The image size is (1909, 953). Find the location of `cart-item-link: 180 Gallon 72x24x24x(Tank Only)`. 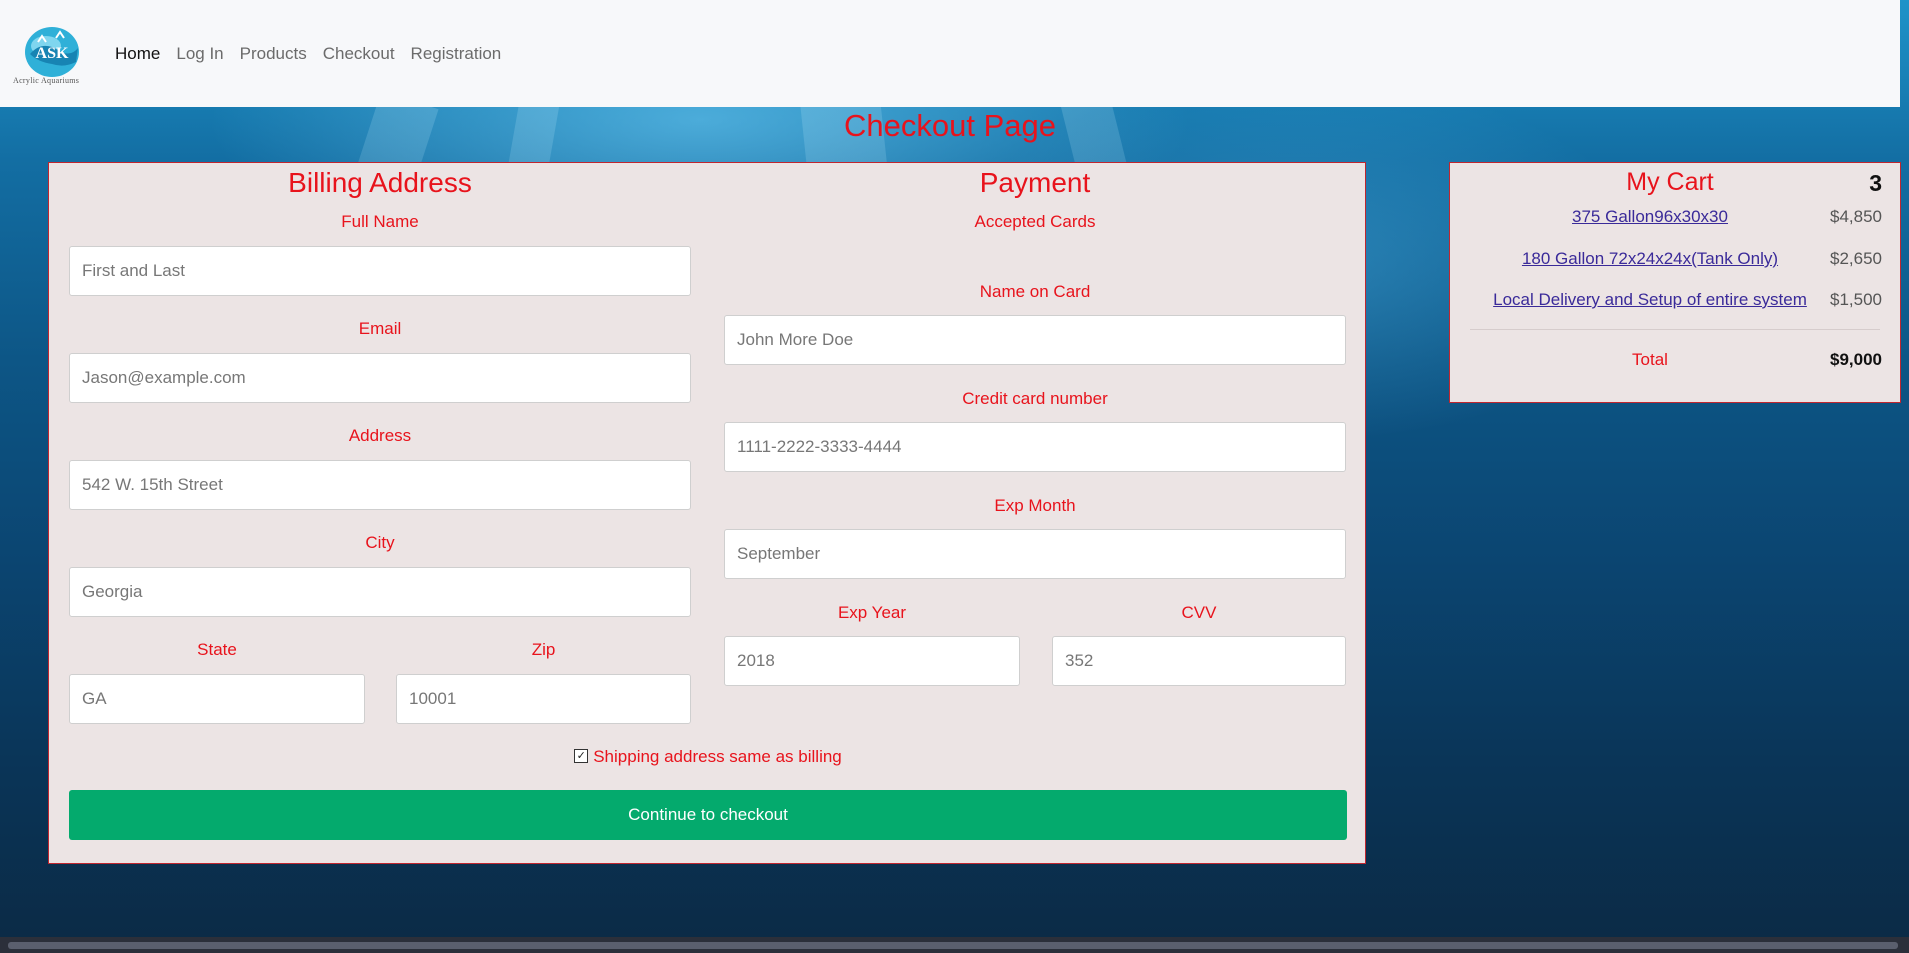

cart-item-link: 180 Gallon 72x24x24x(Tank Only) is located at coordinates (1650, 259).